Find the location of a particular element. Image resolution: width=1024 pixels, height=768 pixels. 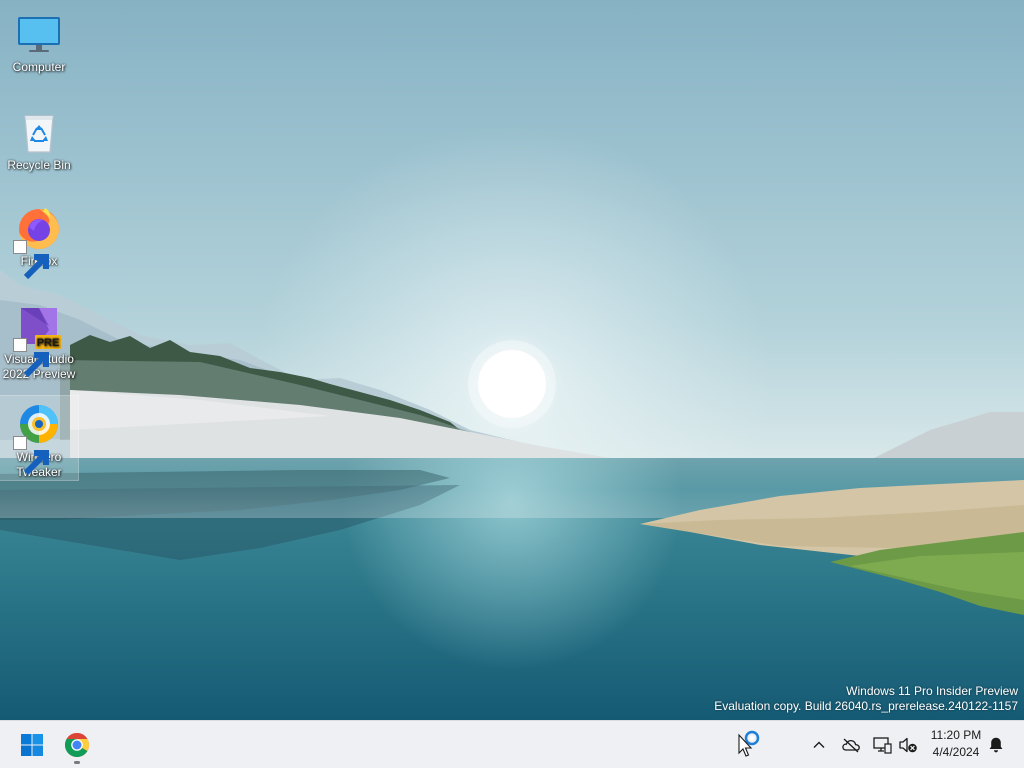

bell-icon is located at coordinates (996, 745).